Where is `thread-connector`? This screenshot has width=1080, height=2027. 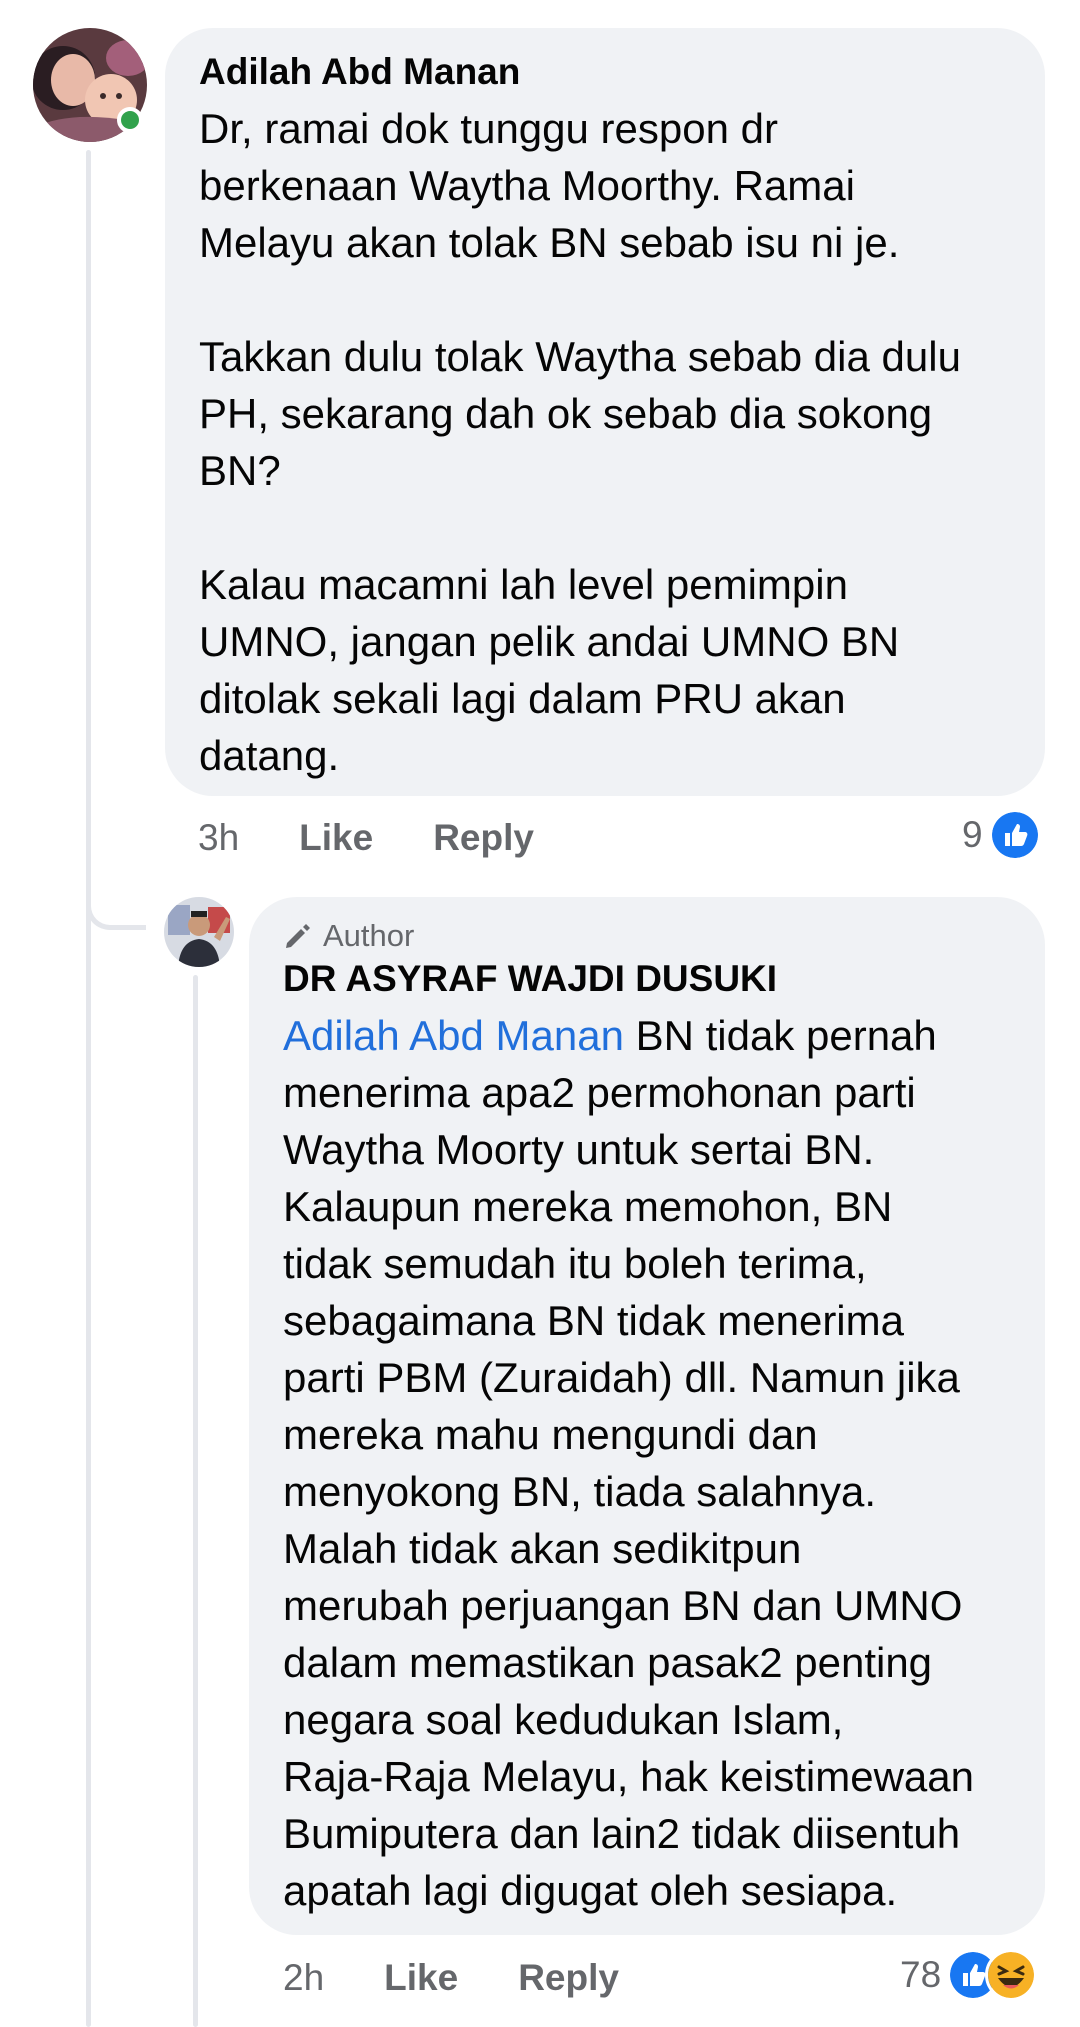
thread-connector is located at coordinates (116, 905).